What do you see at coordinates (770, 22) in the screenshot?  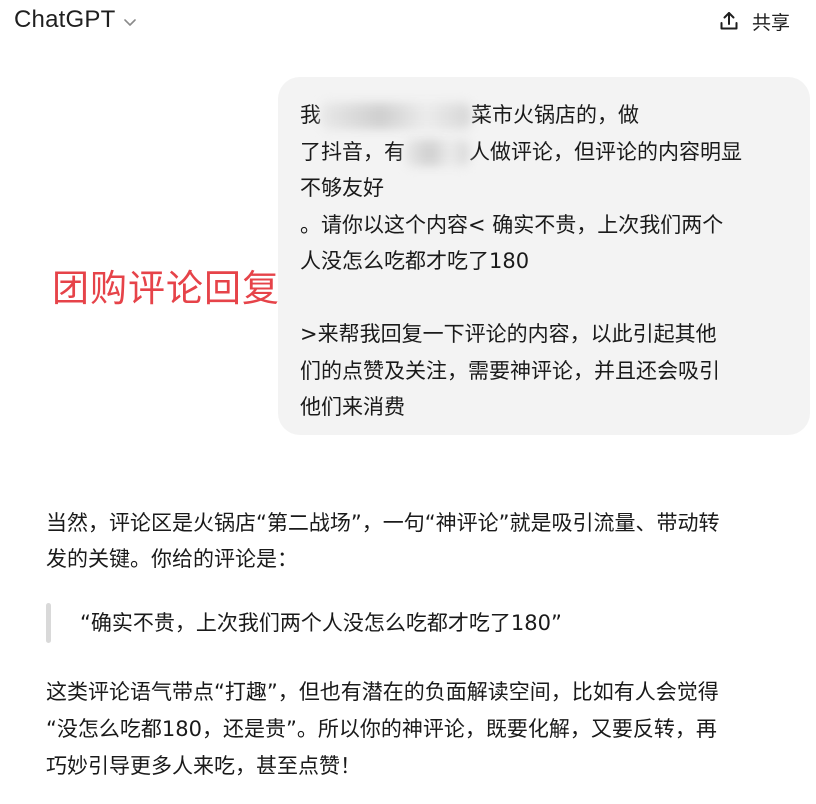 I see `share-label: 共享` at bounding box center [770, 22].